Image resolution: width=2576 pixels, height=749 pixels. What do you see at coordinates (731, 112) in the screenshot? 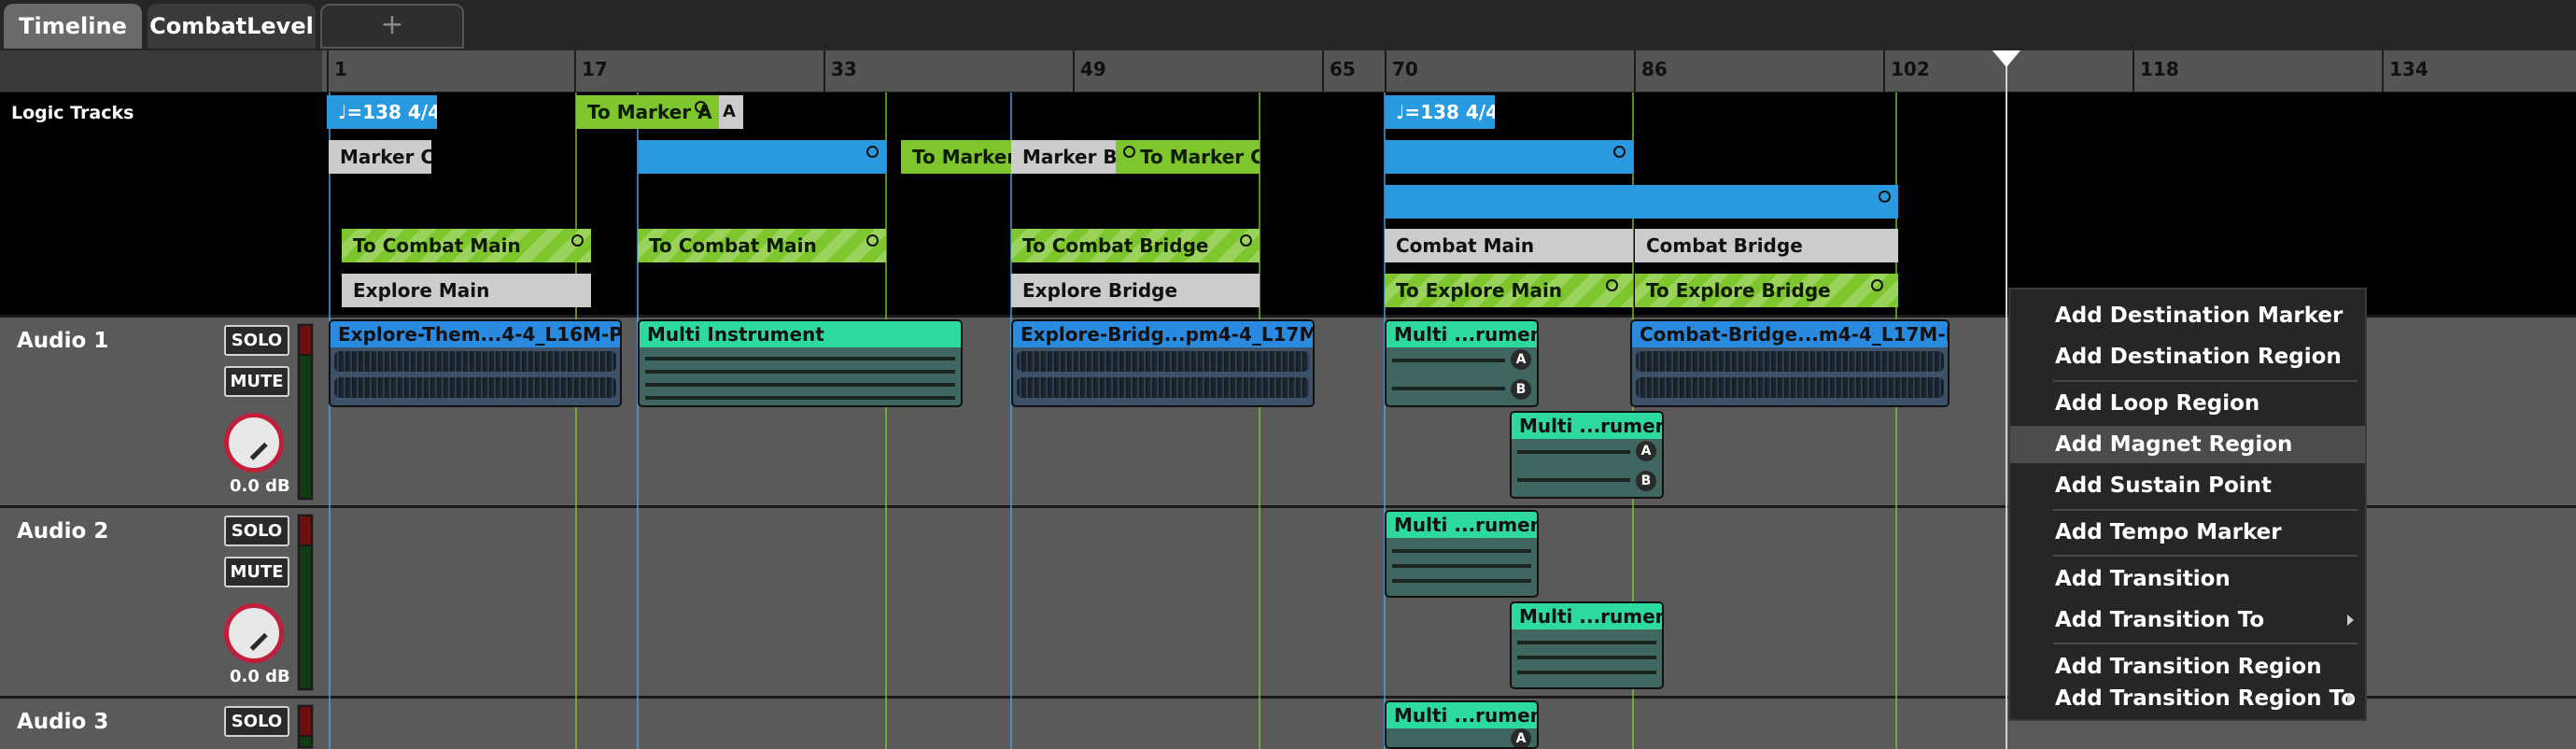
I see `marker-a-tail: A` at bounding box center [731, 112].